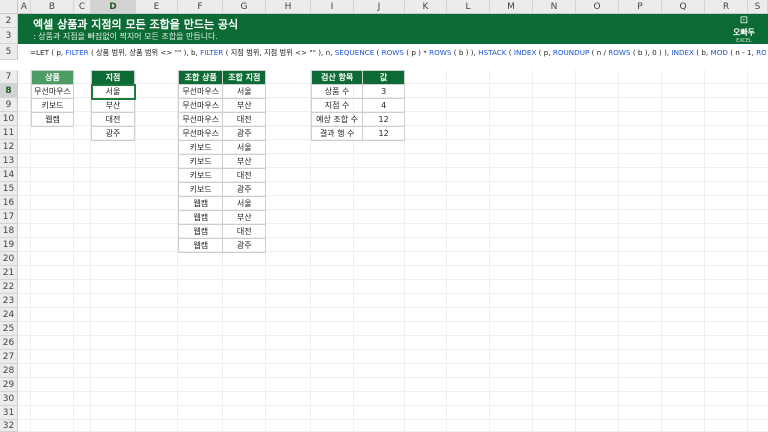 This screenshot has width=768, height=432. What do you see at coordinates (24, 7) in the screenshot?
I see `column-header-a: A` at bounding box center [24, 7].